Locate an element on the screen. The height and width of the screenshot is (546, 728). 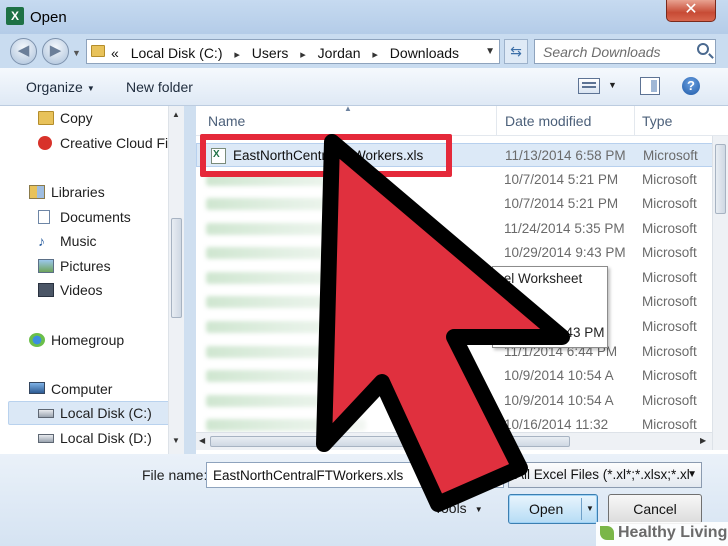
forward-icon: ▶ is located at coordinates (55, 51).